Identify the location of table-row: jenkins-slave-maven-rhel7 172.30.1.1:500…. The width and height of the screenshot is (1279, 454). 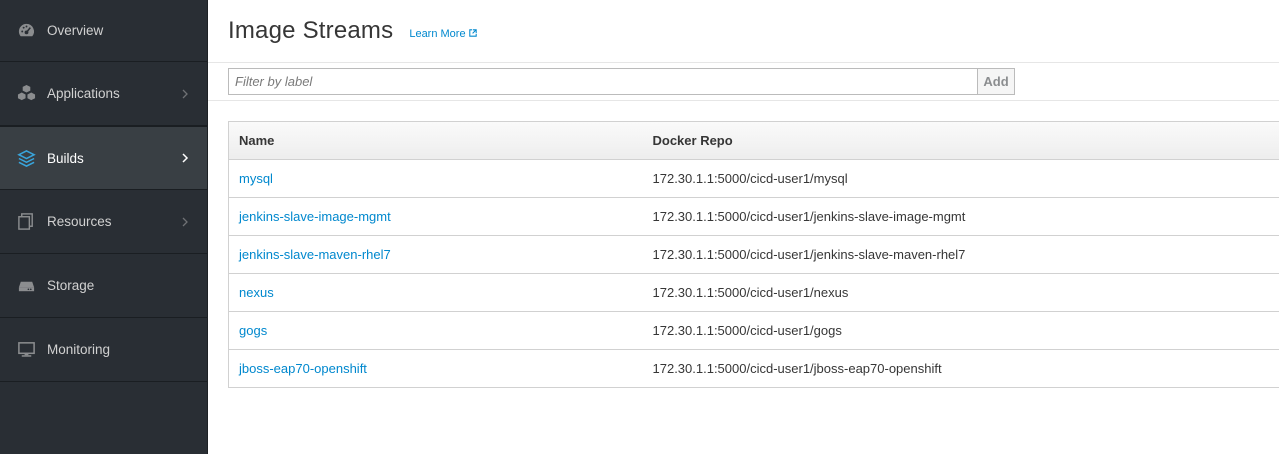
(753, 254).